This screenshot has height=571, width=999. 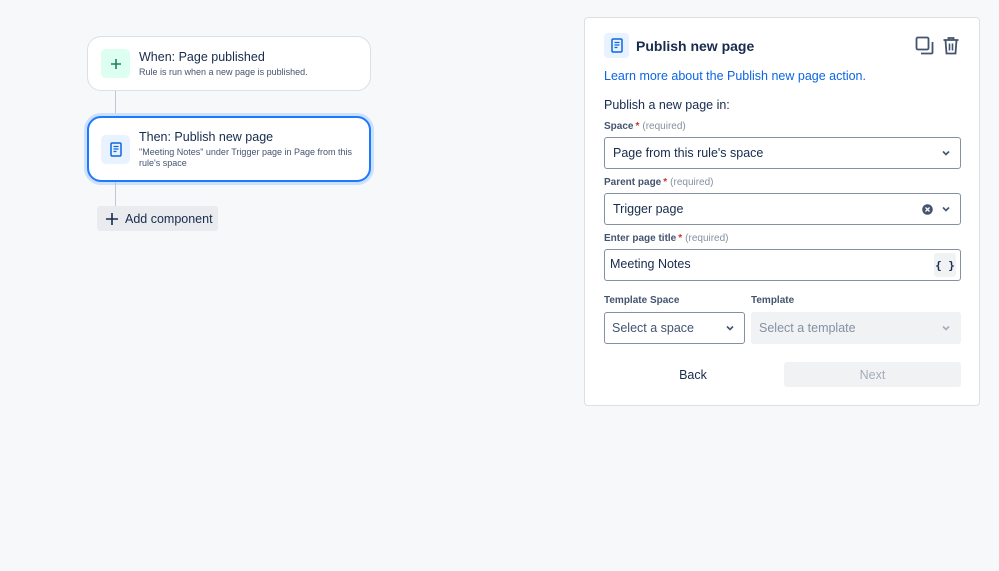 What do you see at coordinates (693, 374) in the screenshot?
I see `back-button: Back` at bounding box center [693, 374].